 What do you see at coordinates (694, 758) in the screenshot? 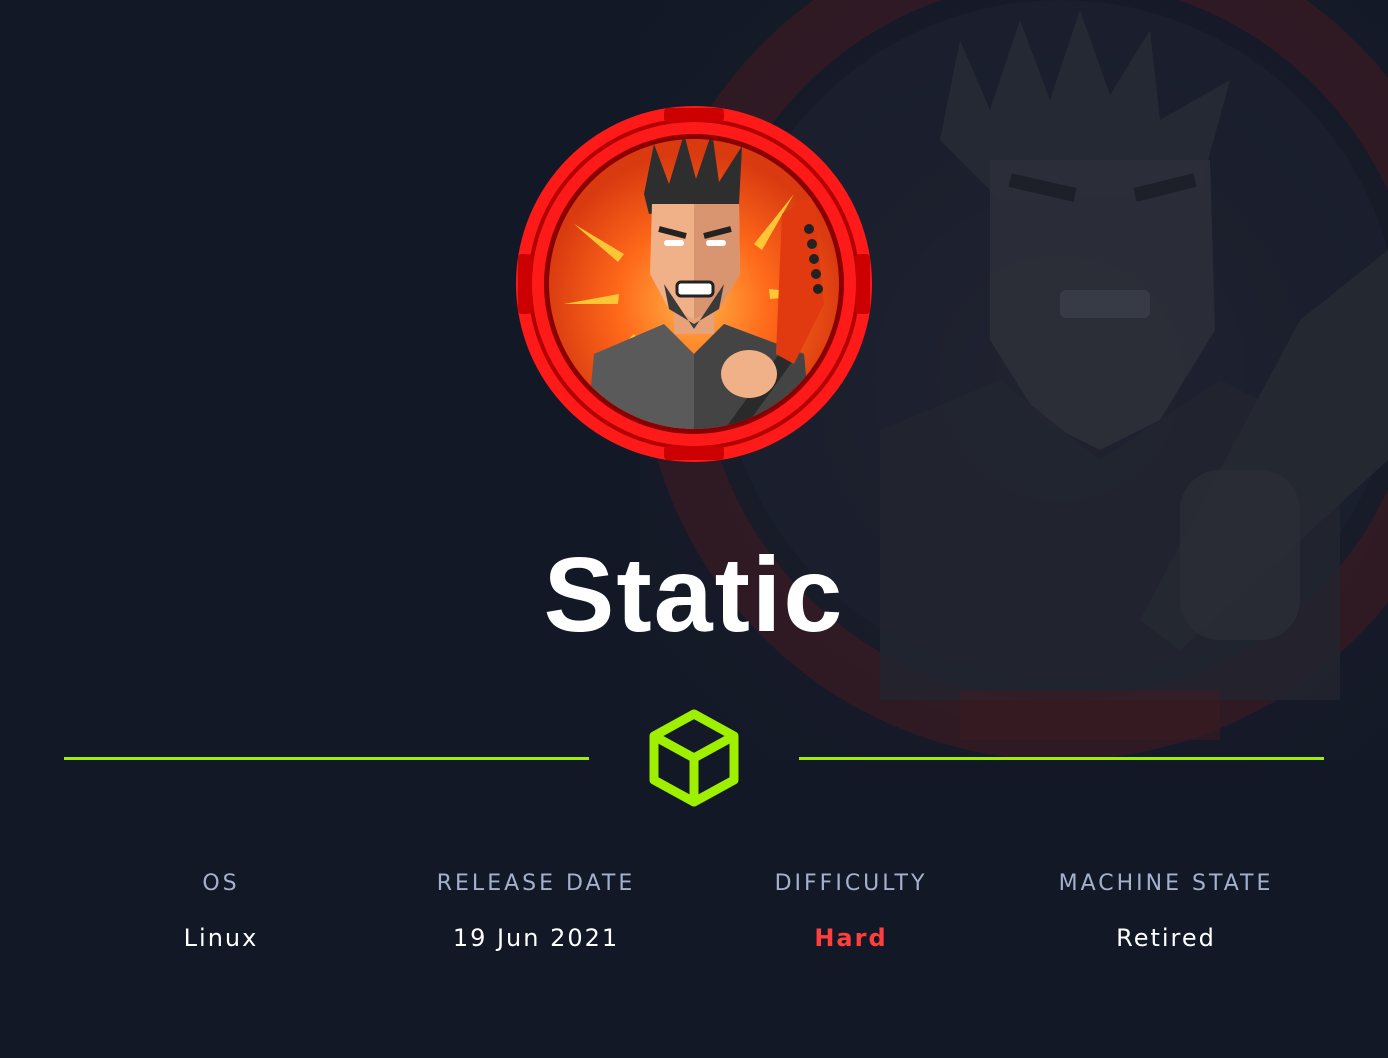
I see `cube-icon` at bounding box center [694, 758].